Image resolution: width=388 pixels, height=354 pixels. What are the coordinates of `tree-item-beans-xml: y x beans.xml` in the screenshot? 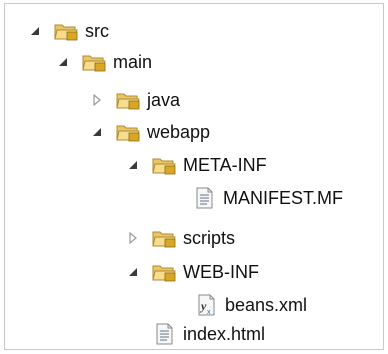 It's located at (238, 305).